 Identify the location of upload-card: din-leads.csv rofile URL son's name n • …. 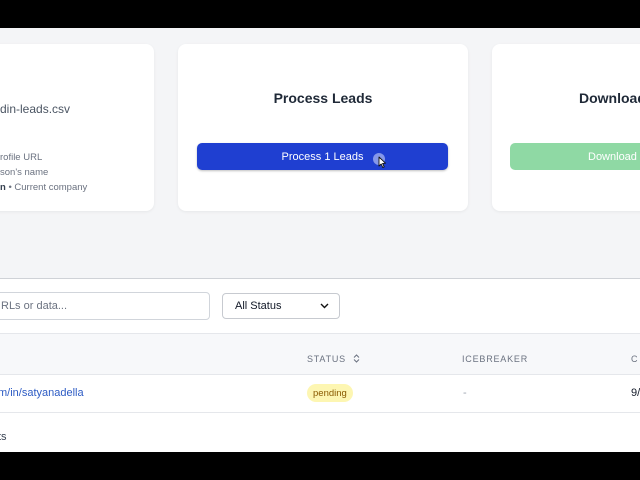
(77, 127).